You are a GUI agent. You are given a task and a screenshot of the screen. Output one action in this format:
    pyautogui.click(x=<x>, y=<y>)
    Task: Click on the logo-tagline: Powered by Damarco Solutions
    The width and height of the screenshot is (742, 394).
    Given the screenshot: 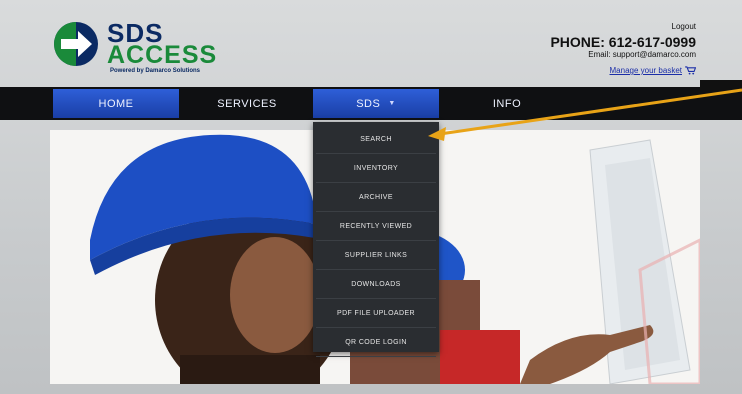 What is the action you would take?
    pyautogui.click(x=155, y=71)
    